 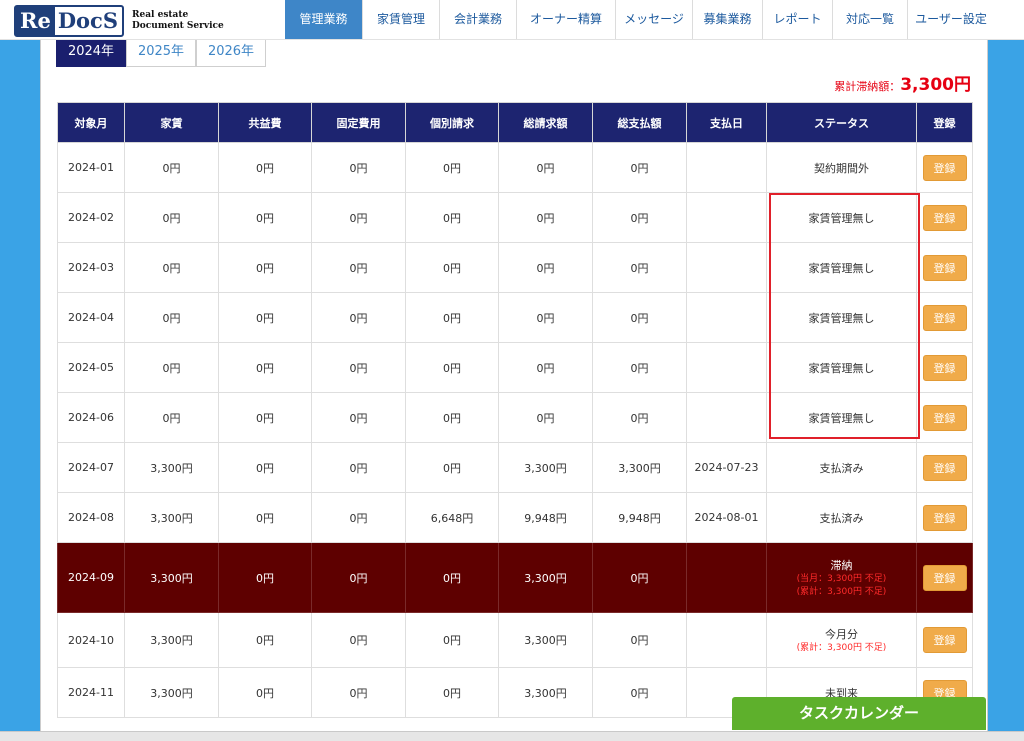 What do you see at coordinates (545, 317) in the screenshot?
I see `cell-total-bill: 0円` at bounding box center [545, 317].